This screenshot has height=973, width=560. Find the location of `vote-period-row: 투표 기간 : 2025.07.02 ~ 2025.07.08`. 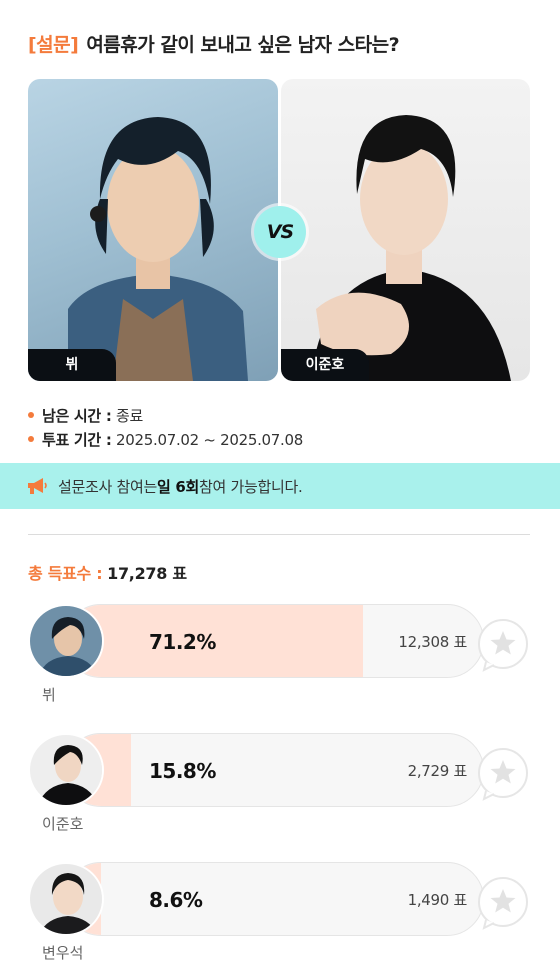

vote-period-row: 투표 기간 : 2025.07.02 ~ 2025.07.08 is located at coordinates (165, 440).